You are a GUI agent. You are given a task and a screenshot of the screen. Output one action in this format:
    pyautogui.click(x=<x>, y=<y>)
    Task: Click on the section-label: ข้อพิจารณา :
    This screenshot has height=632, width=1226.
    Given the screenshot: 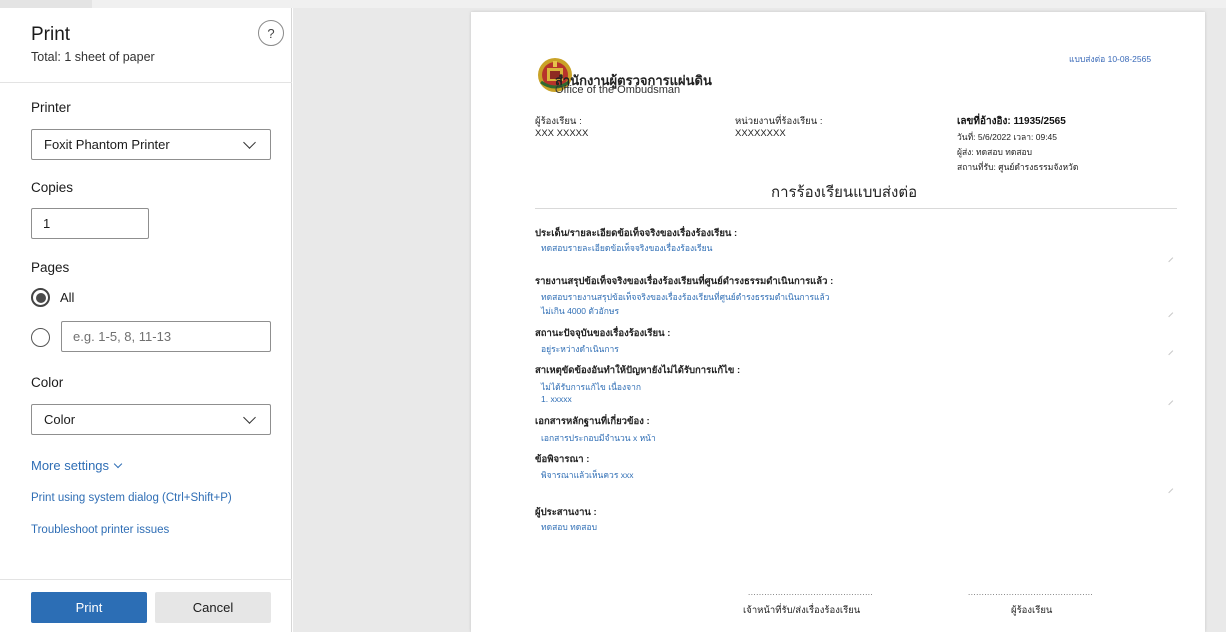 What is the action you would take?
    pyautogui.click(x=562, y=459)
    